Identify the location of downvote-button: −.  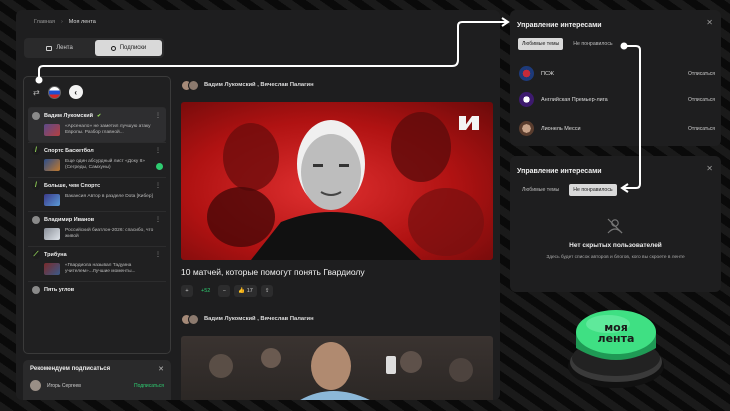
(224, 291).